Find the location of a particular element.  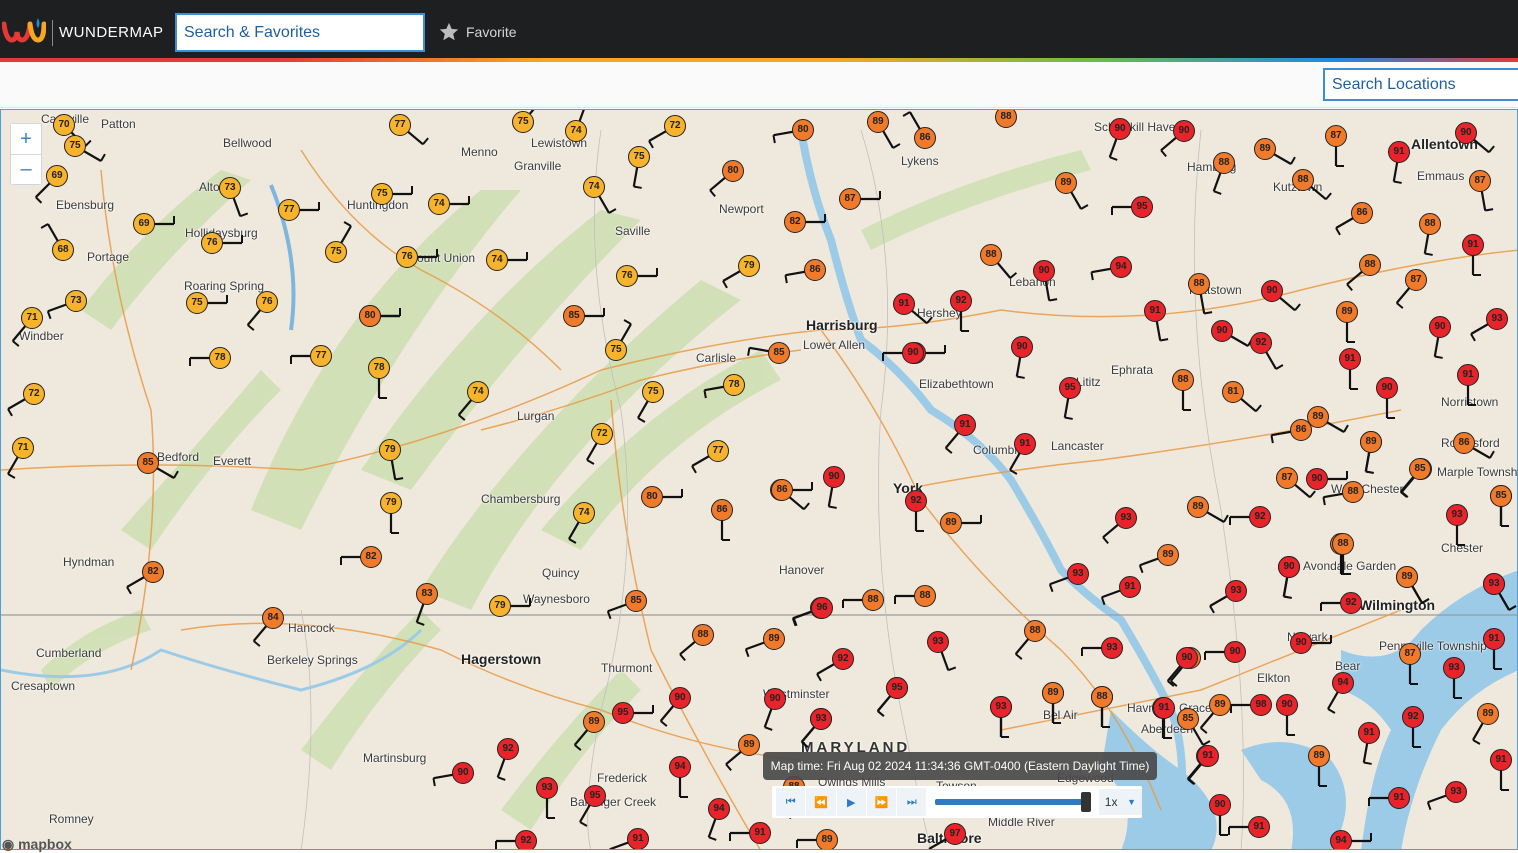

step-back-button: ⏪ is located at coordinates (821, 802).